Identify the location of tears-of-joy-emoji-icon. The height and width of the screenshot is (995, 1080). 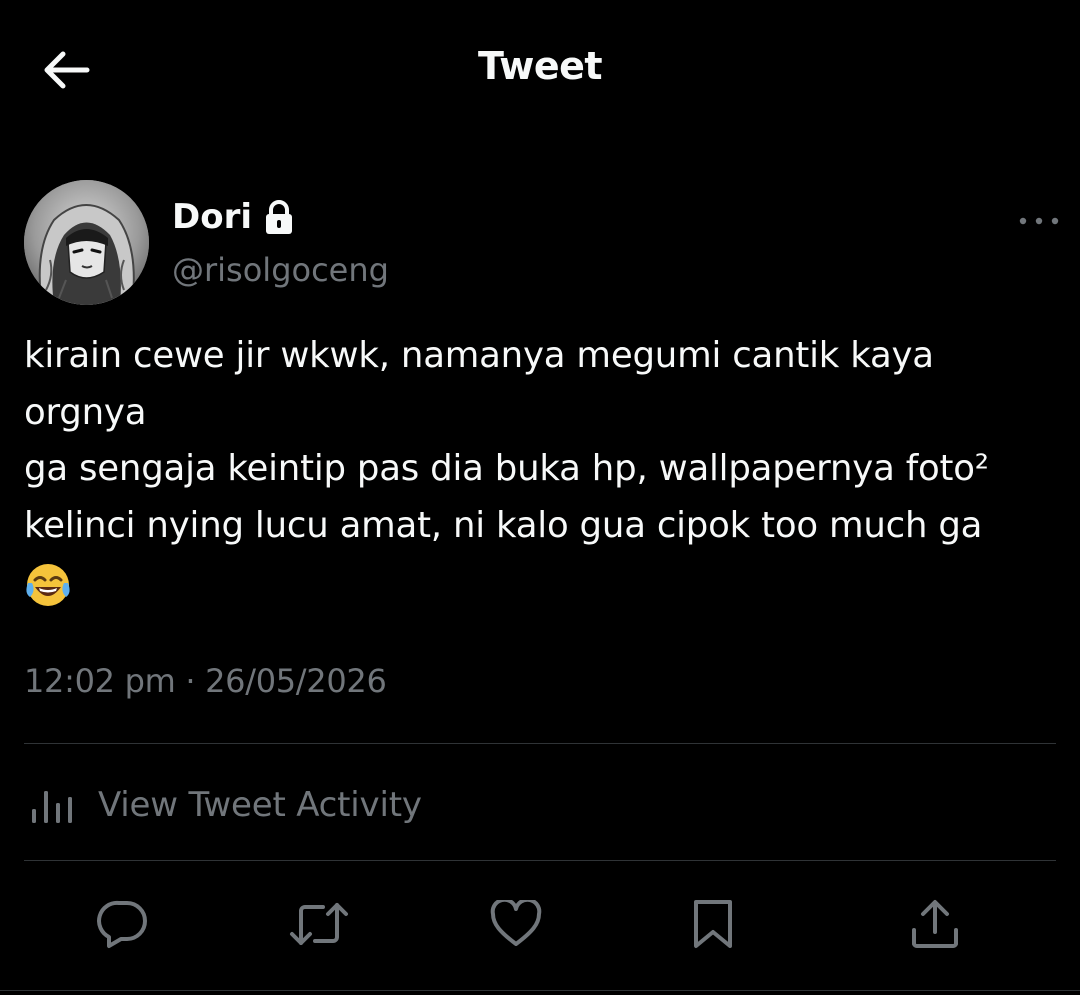
(48, 585).